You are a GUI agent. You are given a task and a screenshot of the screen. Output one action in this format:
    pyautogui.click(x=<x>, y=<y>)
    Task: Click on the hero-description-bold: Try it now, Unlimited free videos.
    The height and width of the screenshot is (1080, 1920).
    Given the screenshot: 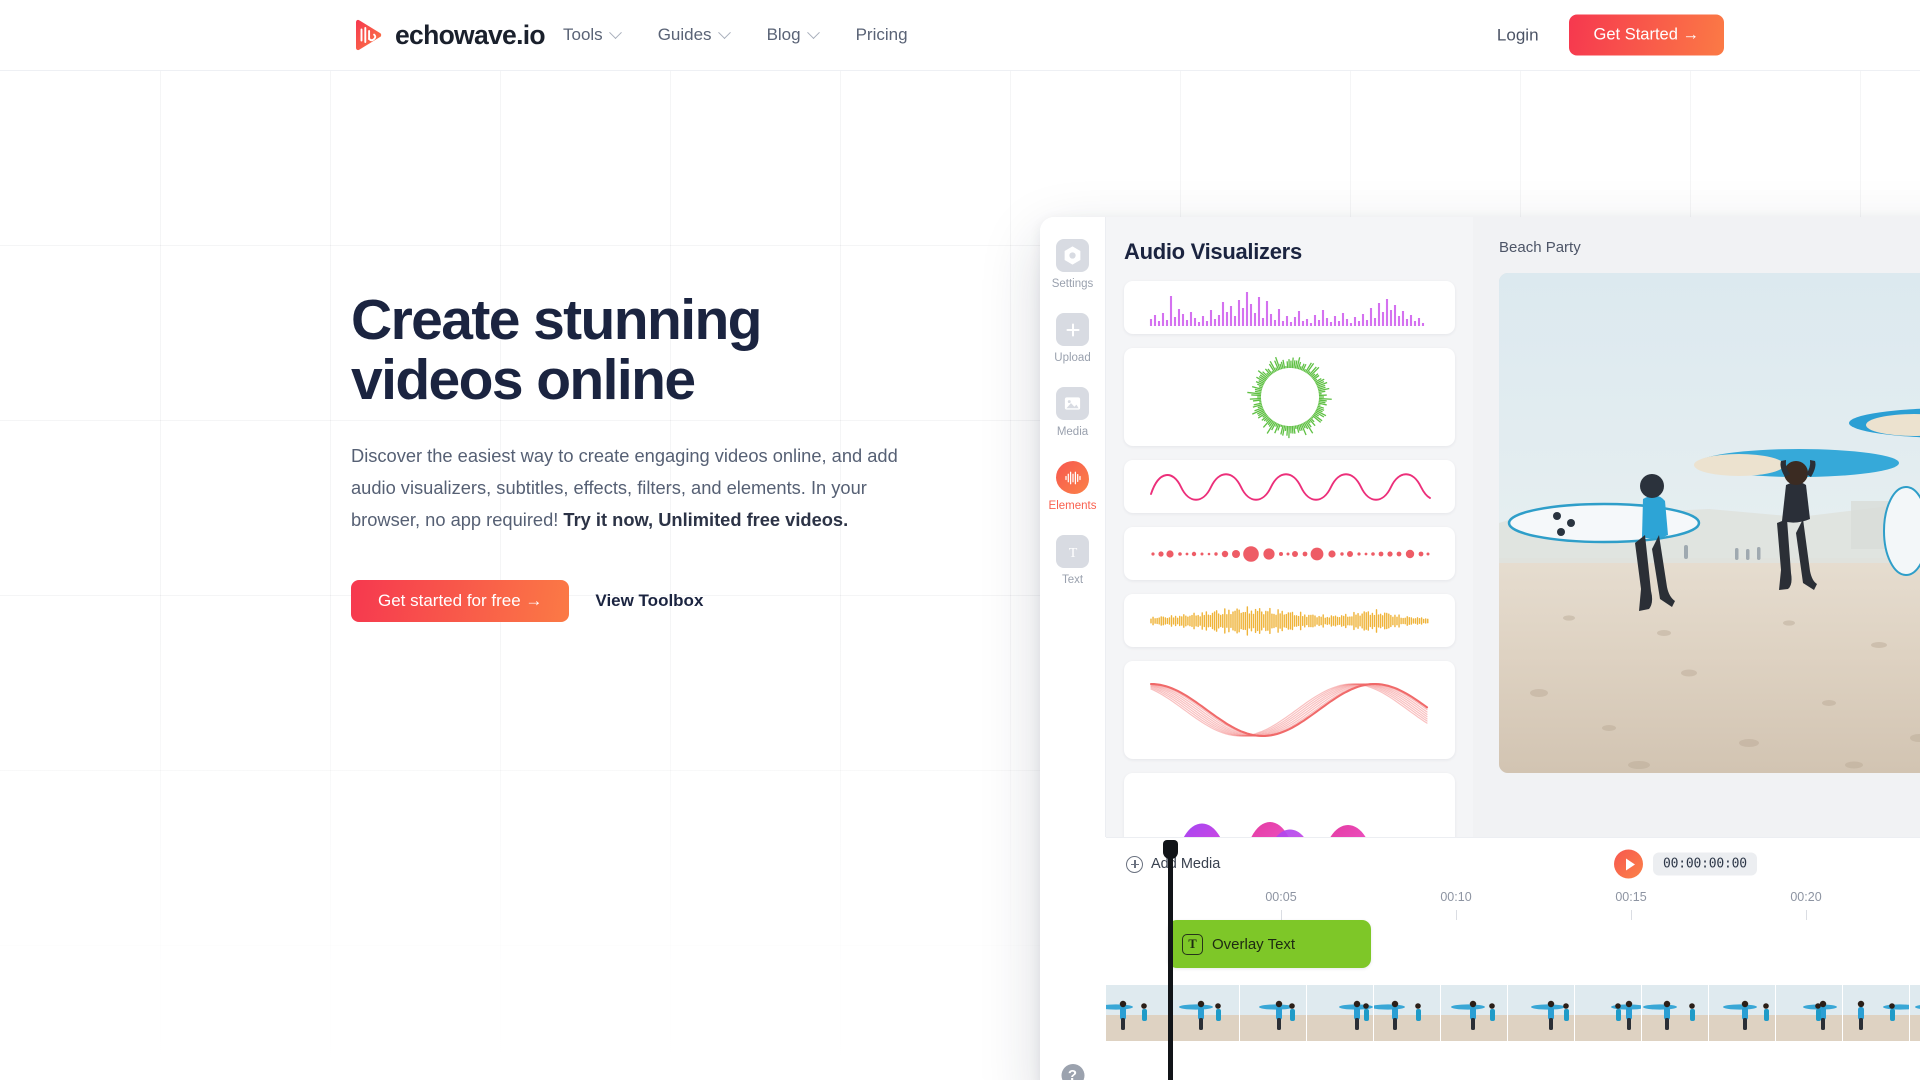 What is the action you would take?
    pyautogui.click(x=706, y=519)
    